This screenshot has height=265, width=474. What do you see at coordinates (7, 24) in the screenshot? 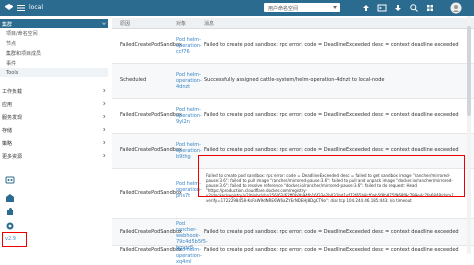
I see `sidebar-item-label: 集群` at bounding box center [7, 24].